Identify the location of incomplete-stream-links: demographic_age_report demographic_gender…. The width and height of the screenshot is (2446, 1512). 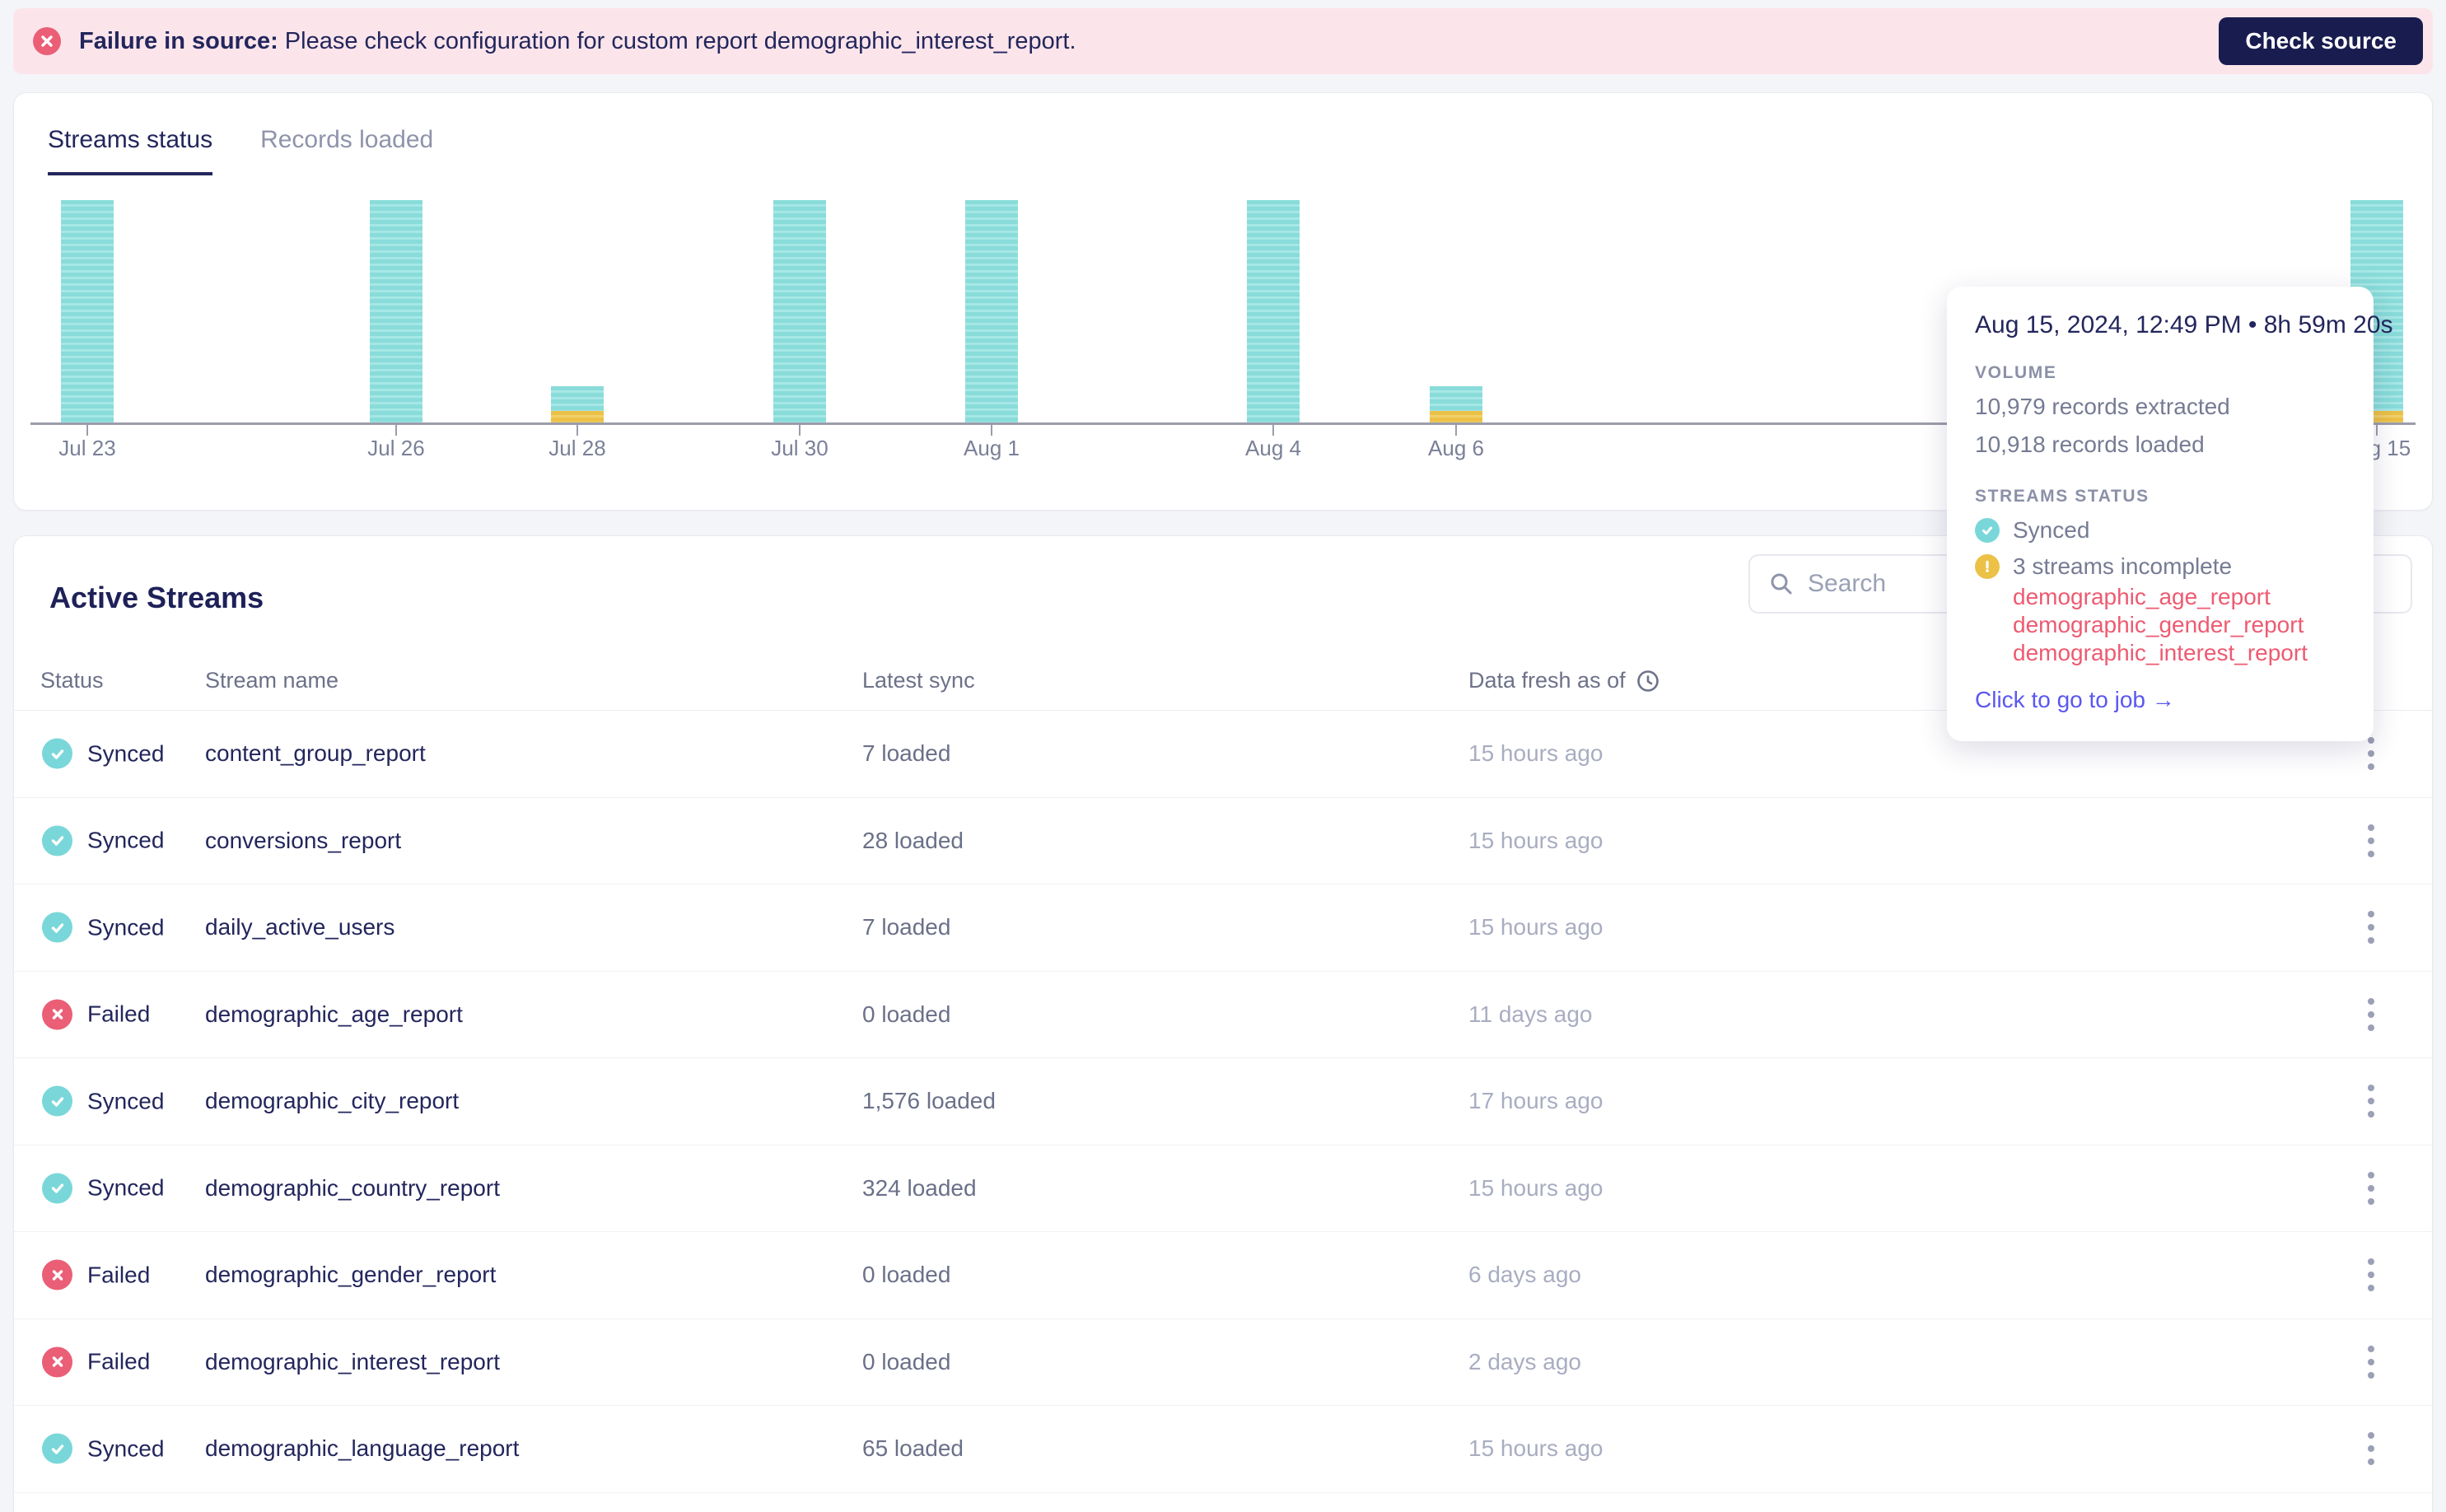
(2179, 625).